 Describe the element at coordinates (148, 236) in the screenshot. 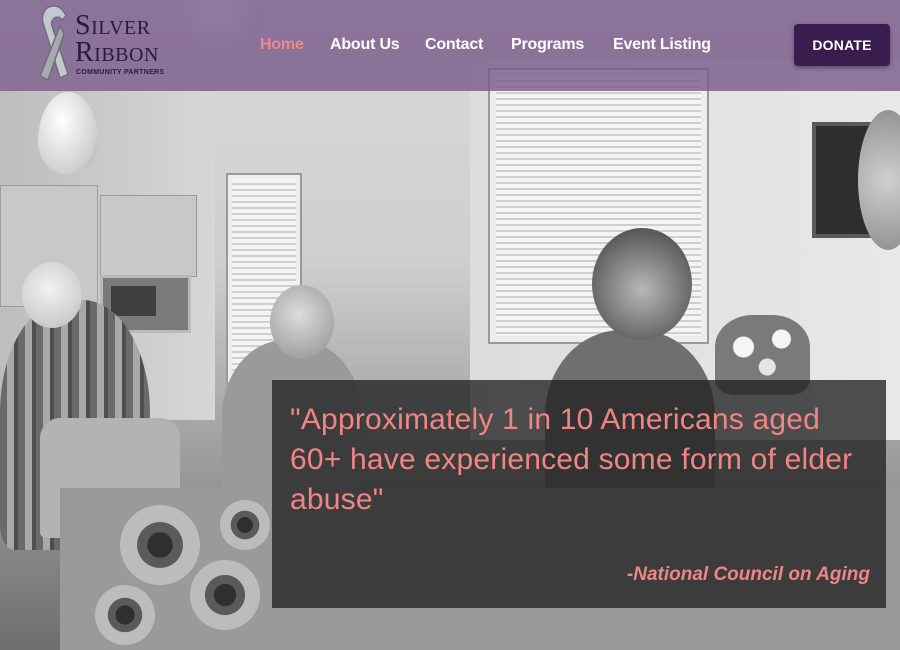

I see `kitchen-cabinet` at that location.